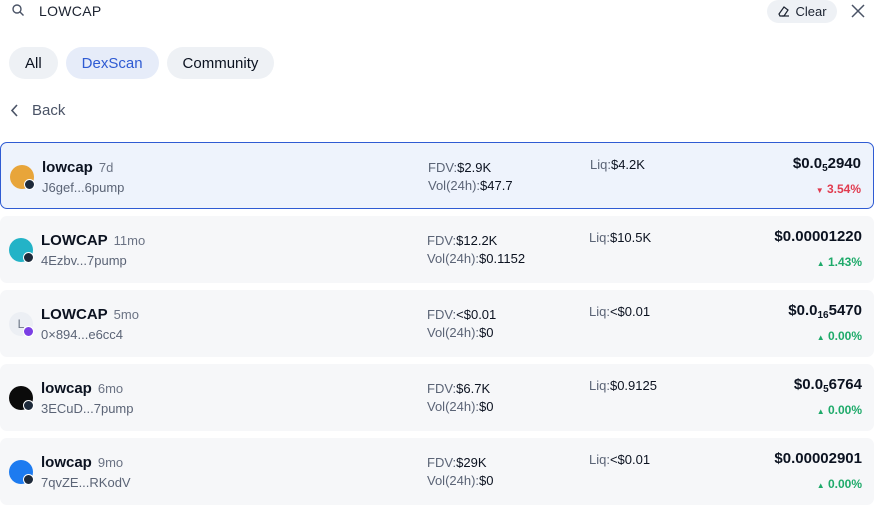 The width and height of the screenshot is (878, 512). What do you see at coordinates (87, 408) in the screenshot?
I see `token-address: 3ECuD...7pump` at bounding box center [87, 408].